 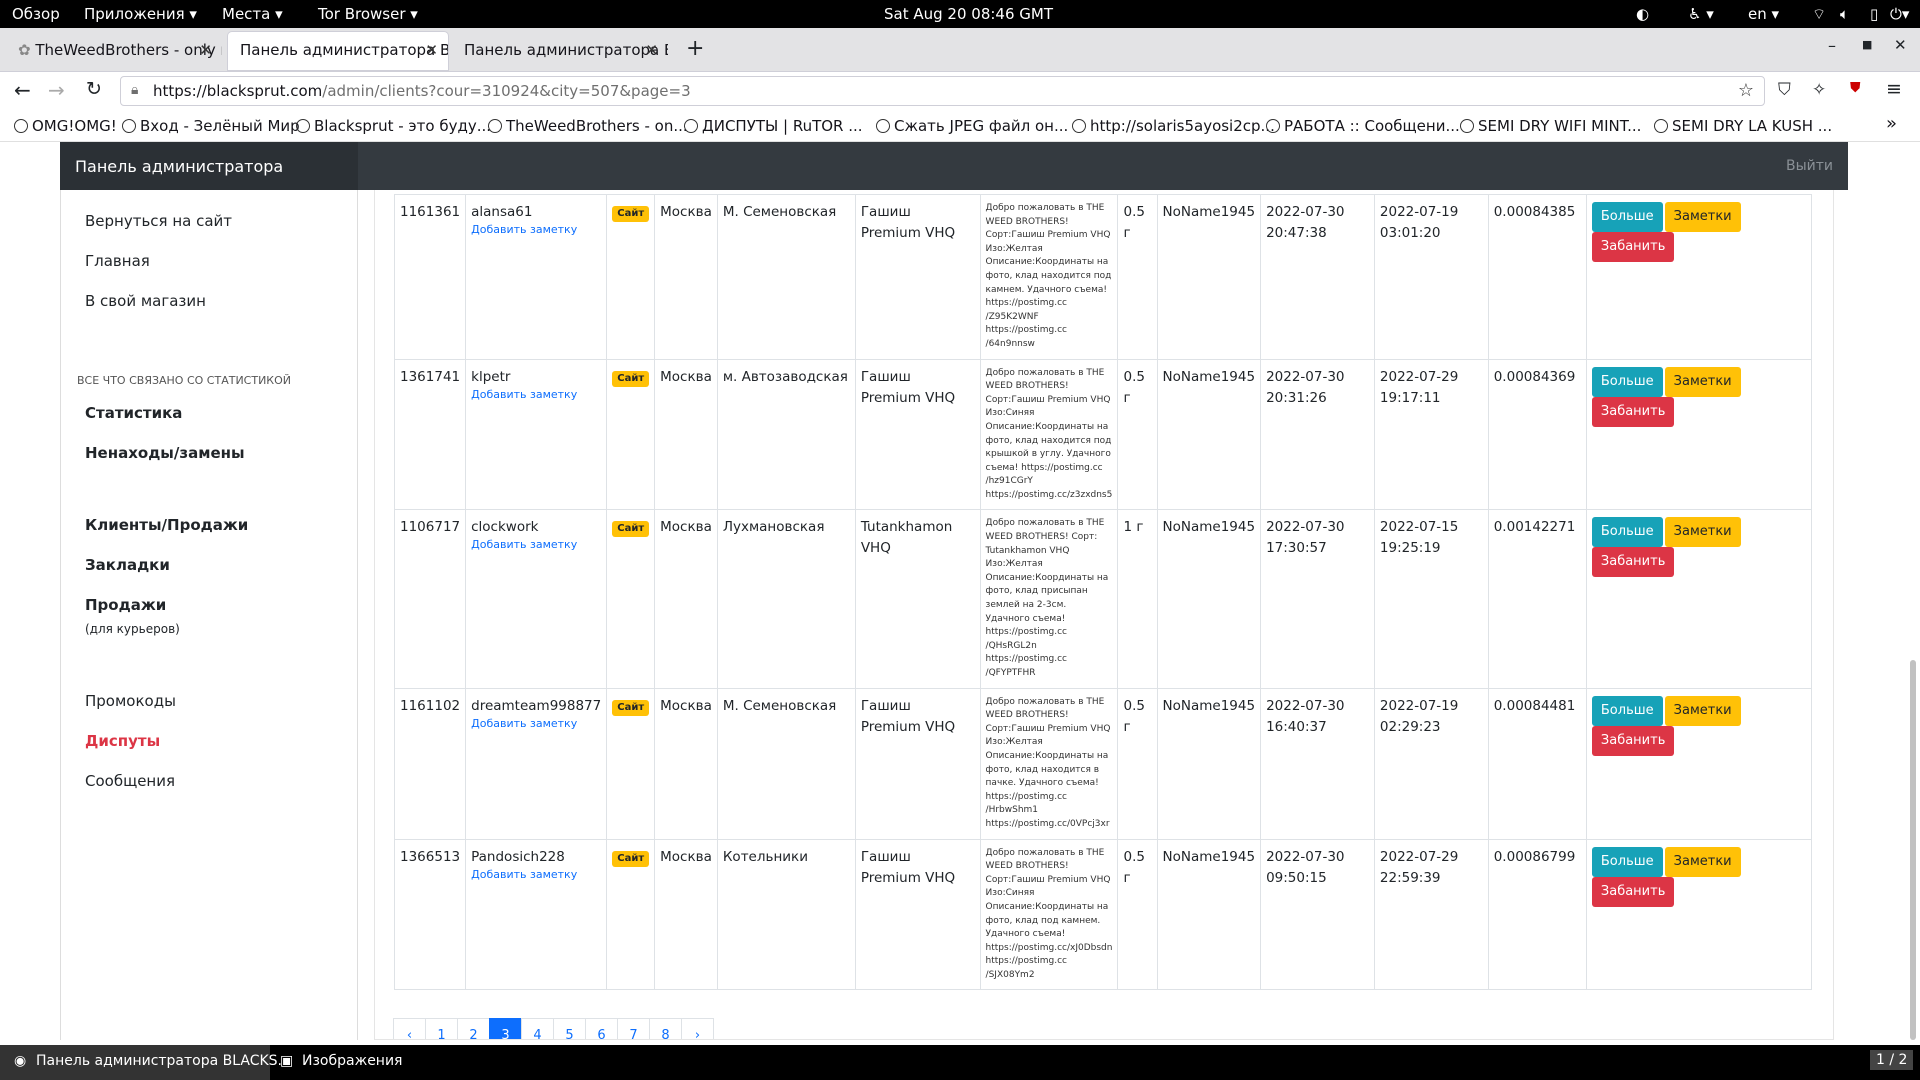 I want to click on sidebar-item-sales: Продажи, so click(x=125, y=605).